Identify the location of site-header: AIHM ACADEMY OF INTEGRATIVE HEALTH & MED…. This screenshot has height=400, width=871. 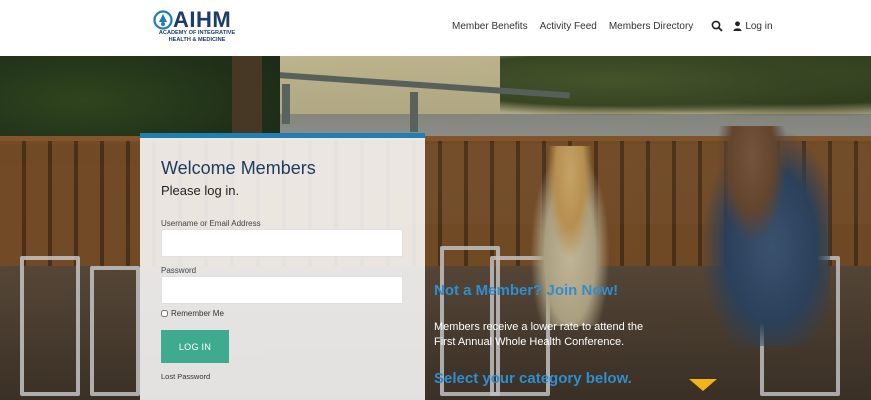
(435, 28).